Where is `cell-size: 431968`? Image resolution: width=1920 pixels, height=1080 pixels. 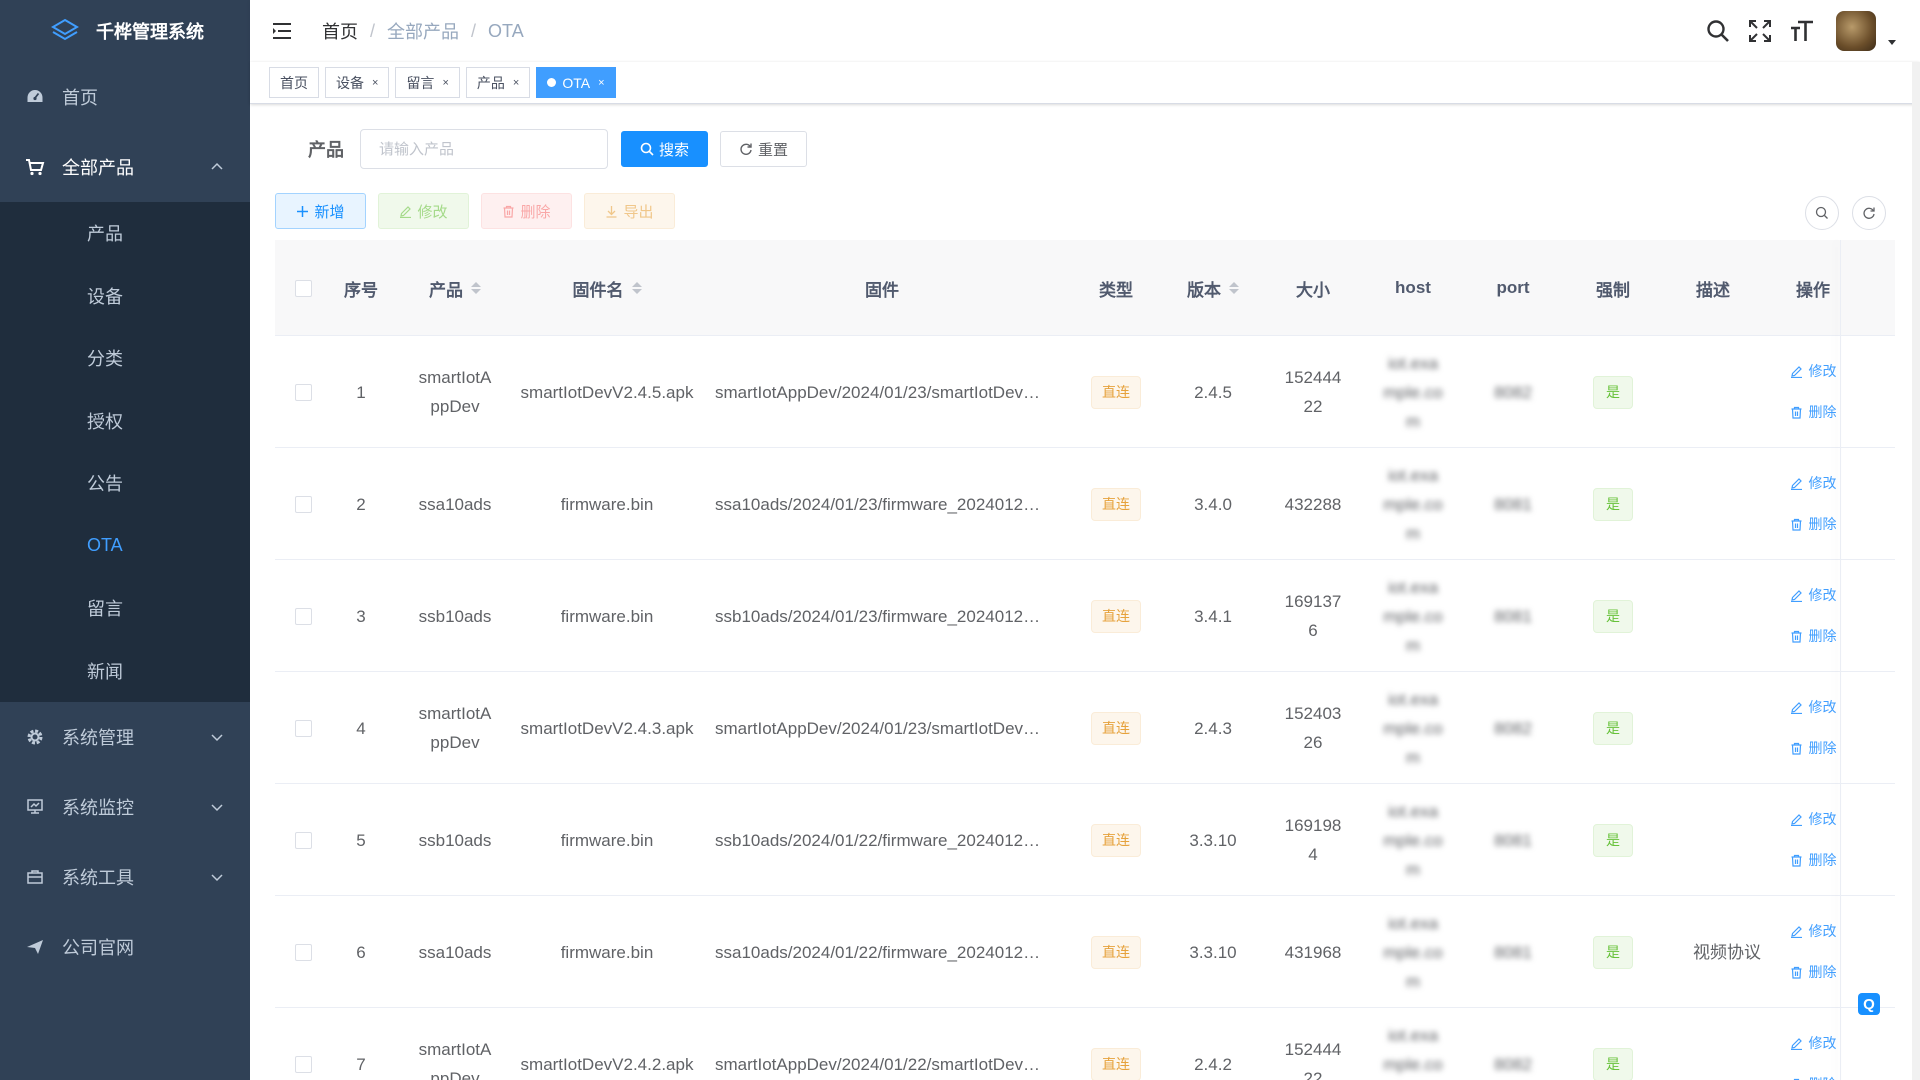
cell-size: 431968 is located at coordinates (1313, 952).